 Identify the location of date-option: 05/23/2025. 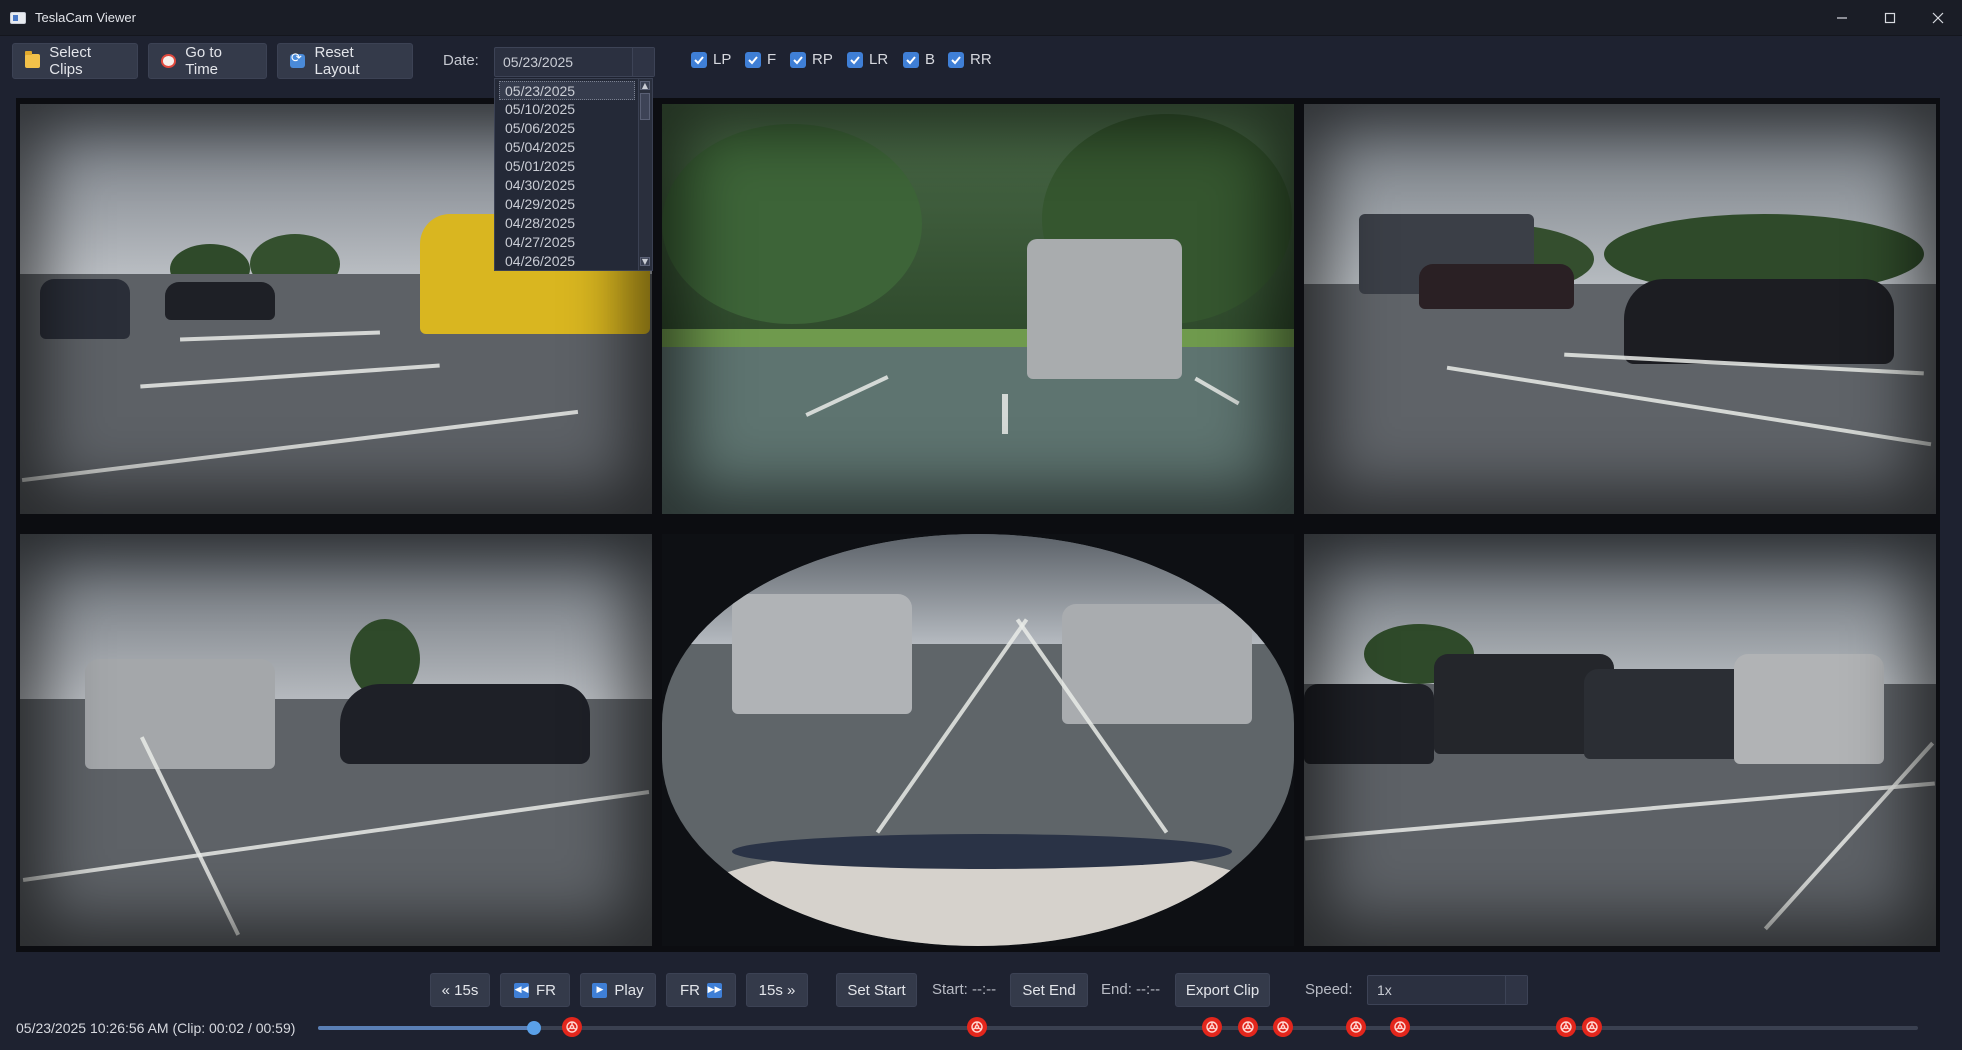
(567, 90).